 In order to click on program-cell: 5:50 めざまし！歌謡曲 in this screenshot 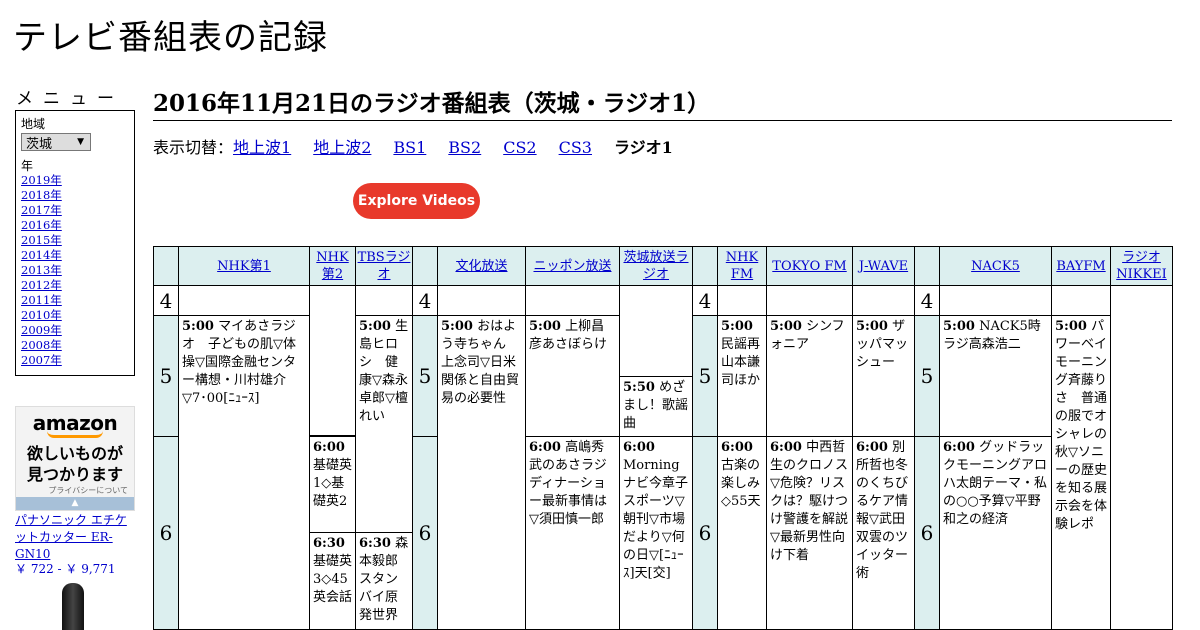, I will do `click(656, 406)`.